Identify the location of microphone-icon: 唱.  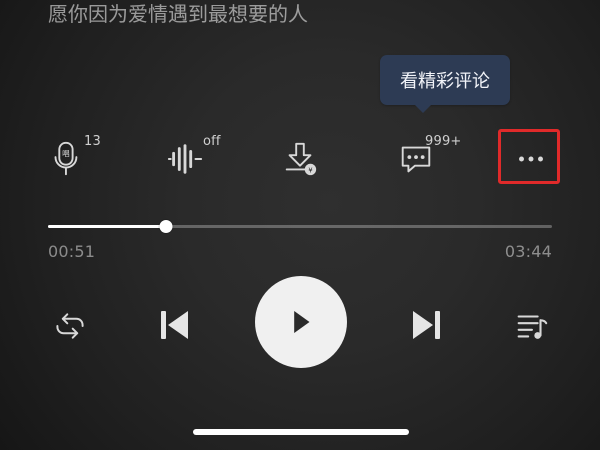
(66, 158).